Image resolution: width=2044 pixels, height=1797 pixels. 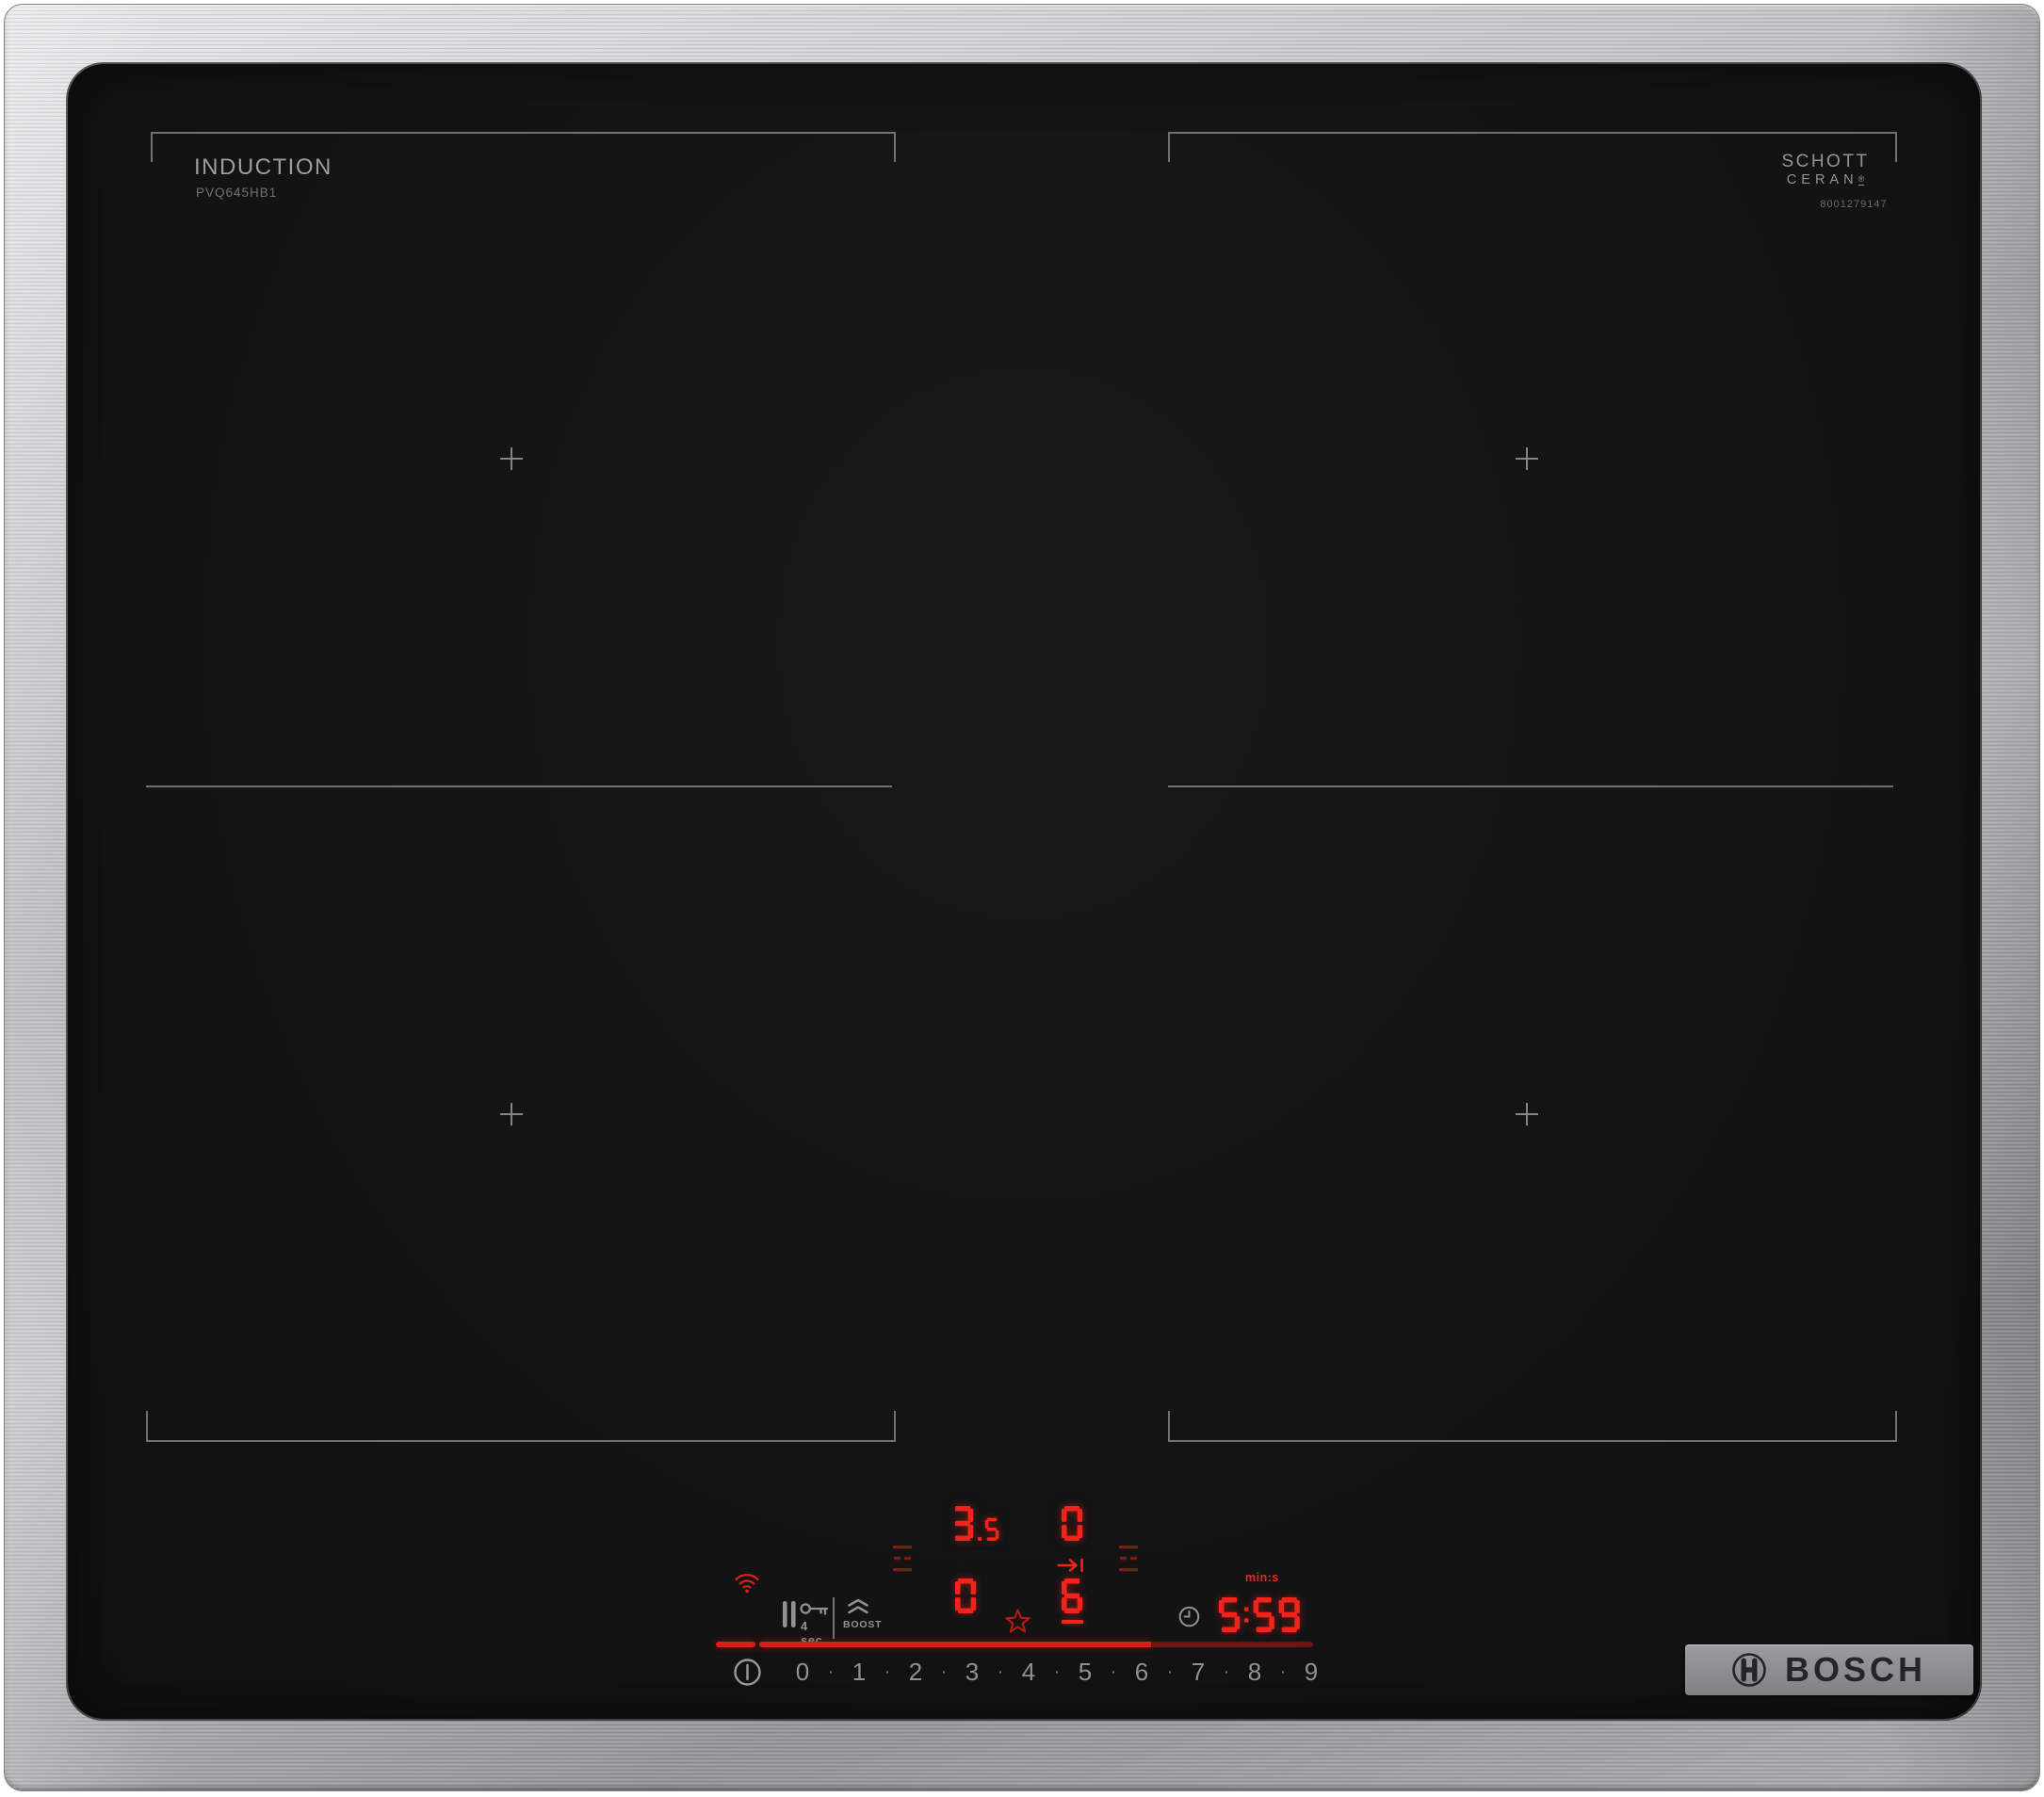 I want to click on timer-key, so click(x=1189, y=1619).